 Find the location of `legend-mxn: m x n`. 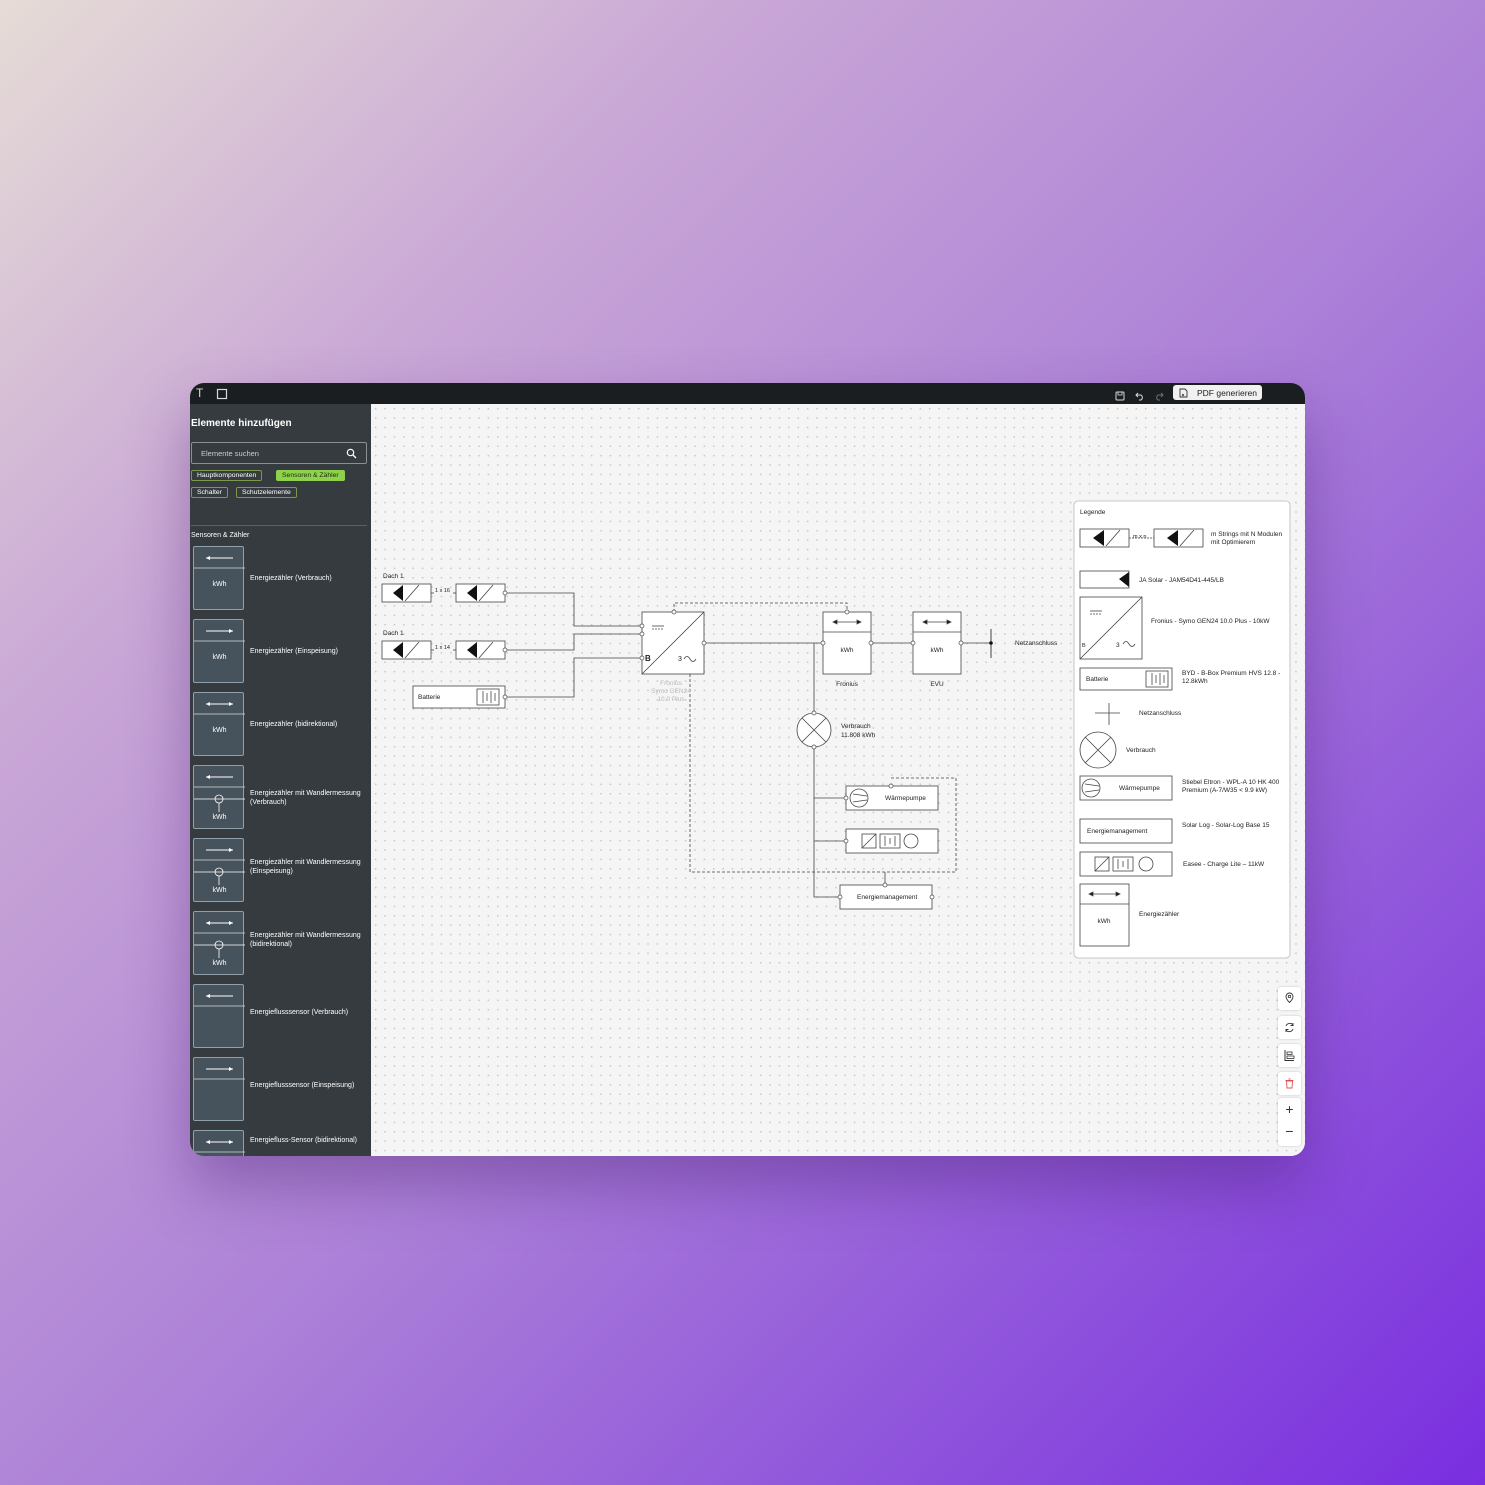

legend-mxn: m x n is located at coordinates (1139, 537).